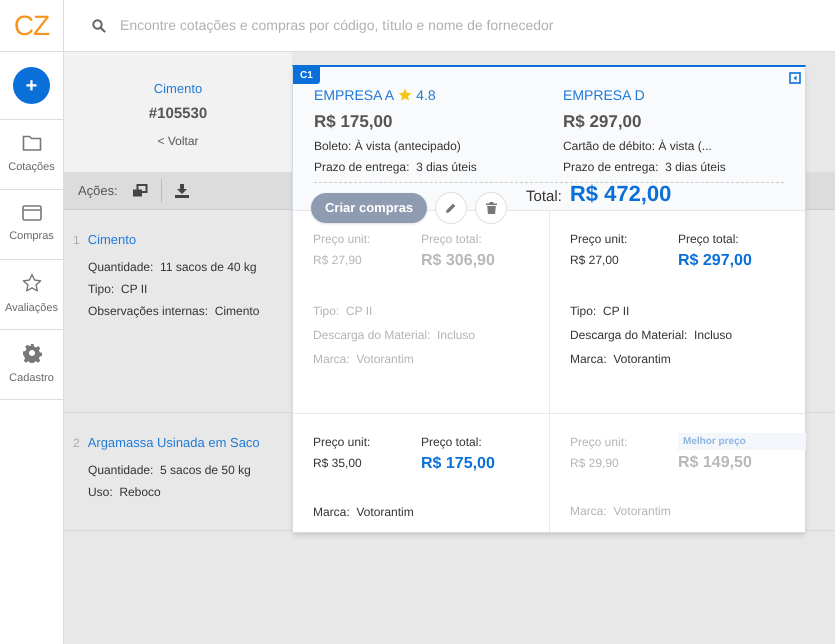 The width and height of the screenshot is (835, 644). What do you see at coordinates (458, 464) in the screenshot?
I see `total-price: R$ 175,00` at bounding box center [458, 464].